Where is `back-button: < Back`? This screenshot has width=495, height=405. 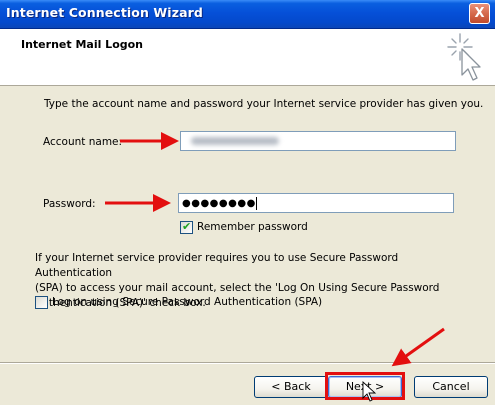
back-button: < Back is located at coordinates (291, 387).